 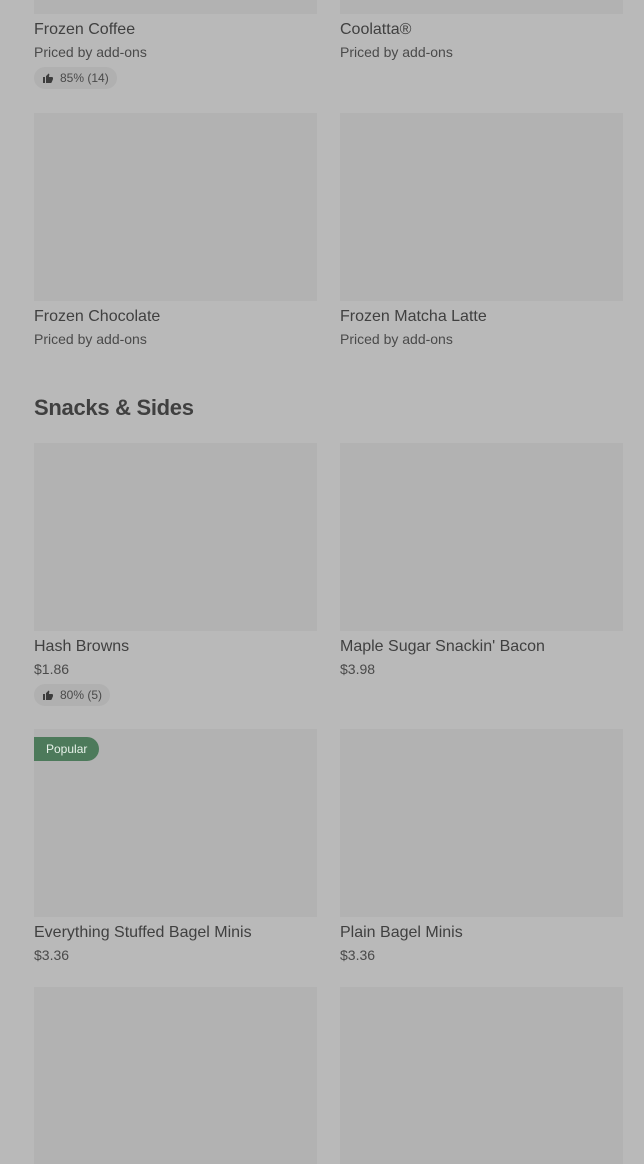 I want to click on item-name: Hash Browns, so click(x=82, y=646).